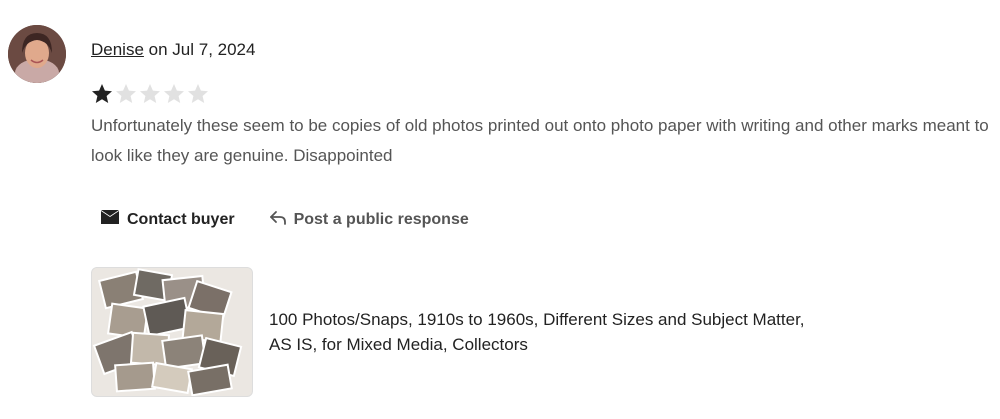  I want to click on post-public-response-label: Post a public response, so click(381, 219).